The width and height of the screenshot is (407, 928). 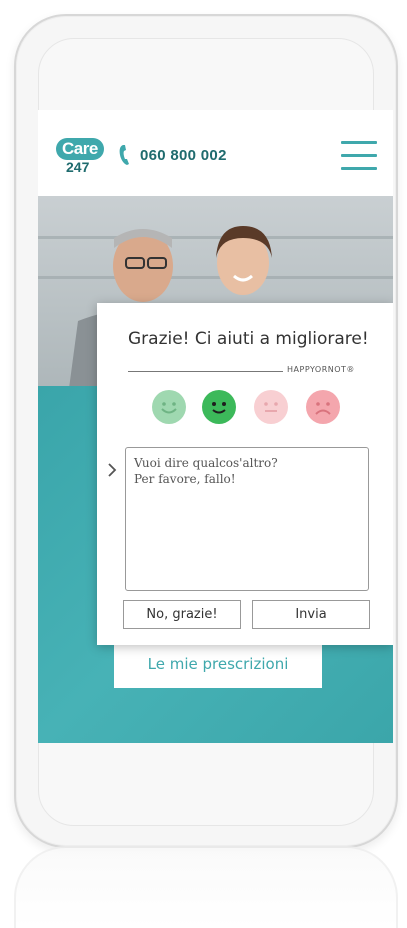 I want to click on care247-logo: Care 247, so click(x=81, y=158).